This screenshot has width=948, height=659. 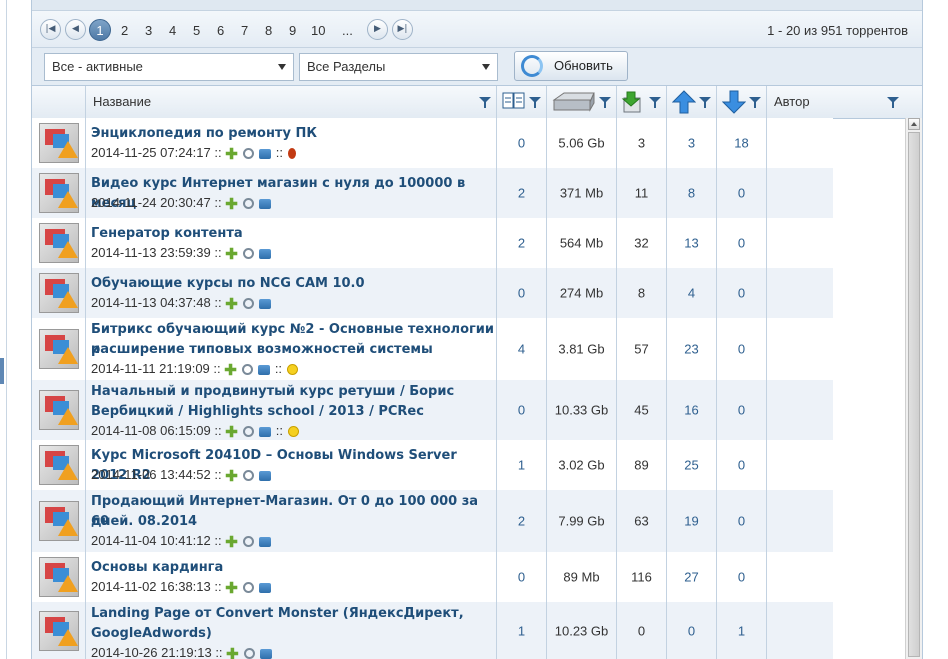 I want to click on torrent-title: Генератор контента, so click(x=167, y=234).